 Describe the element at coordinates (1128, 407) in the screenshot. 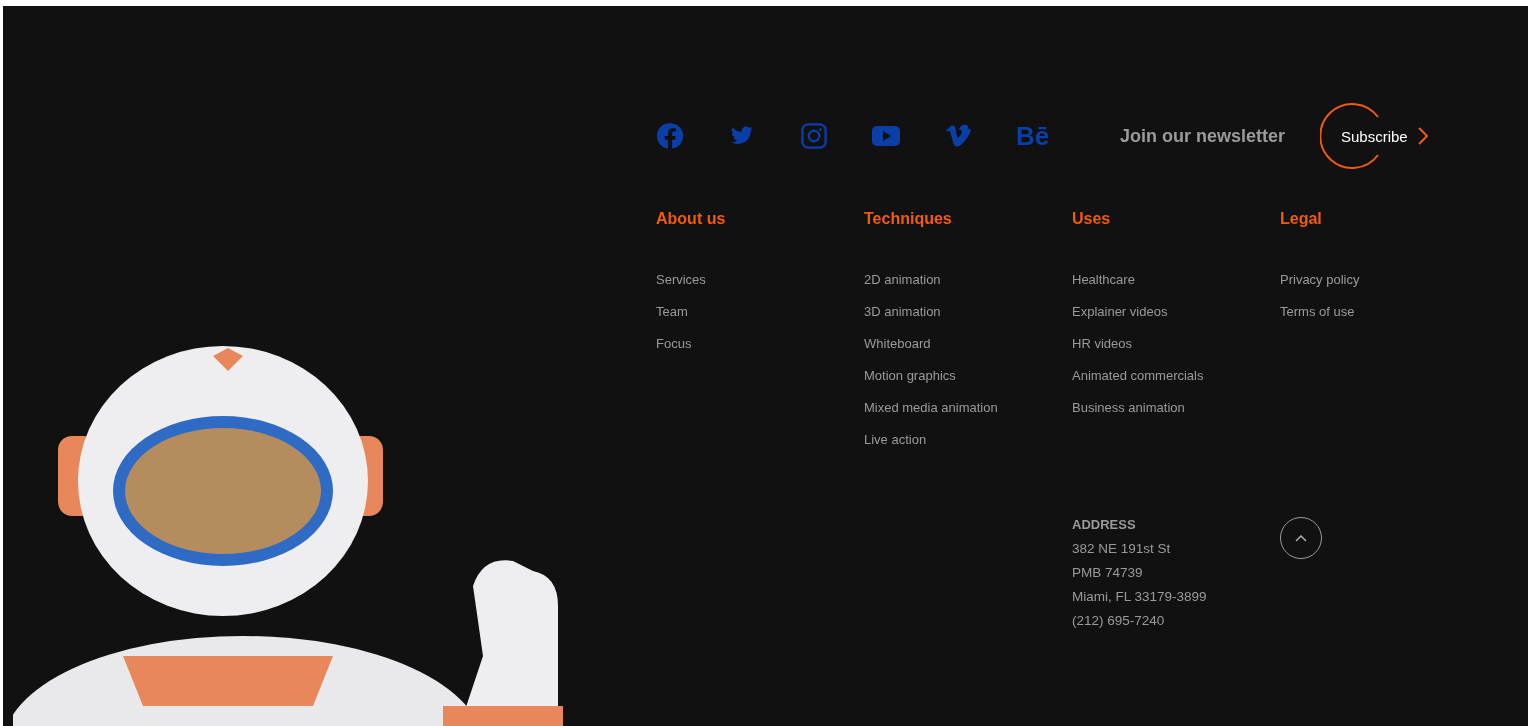

I see `footer-link: Business animation` at that location.